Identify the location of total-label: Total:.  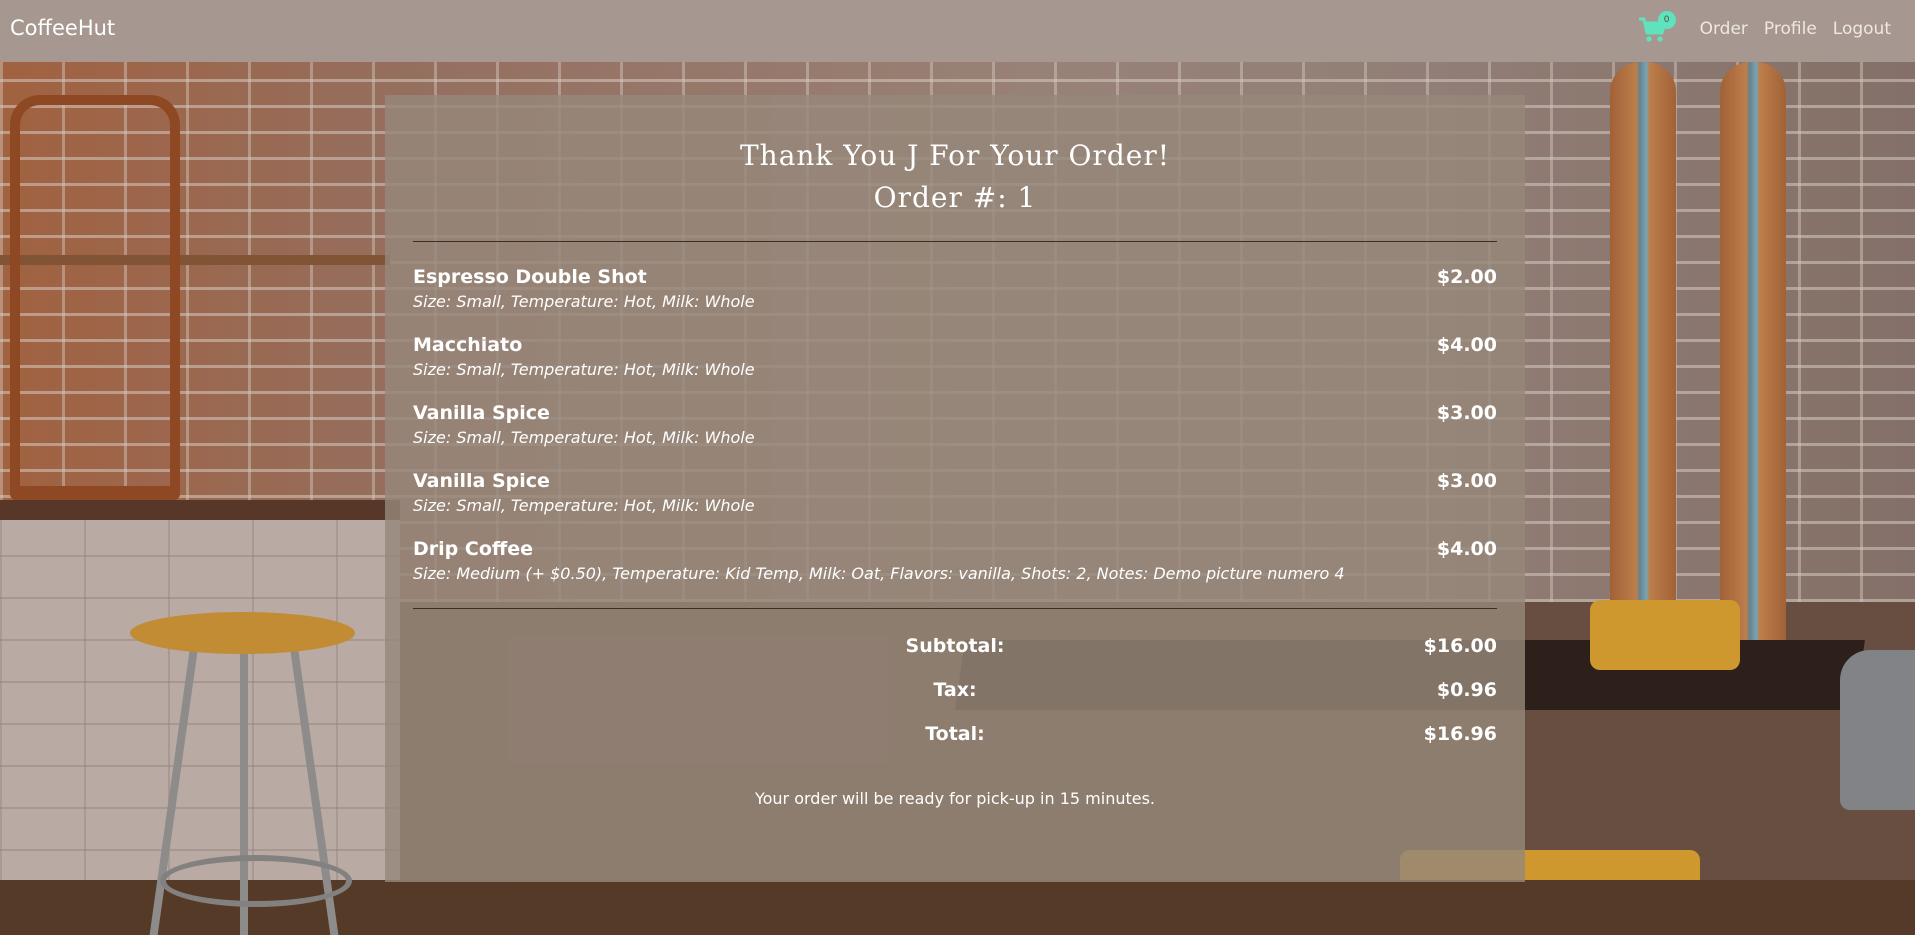
(955, 734).